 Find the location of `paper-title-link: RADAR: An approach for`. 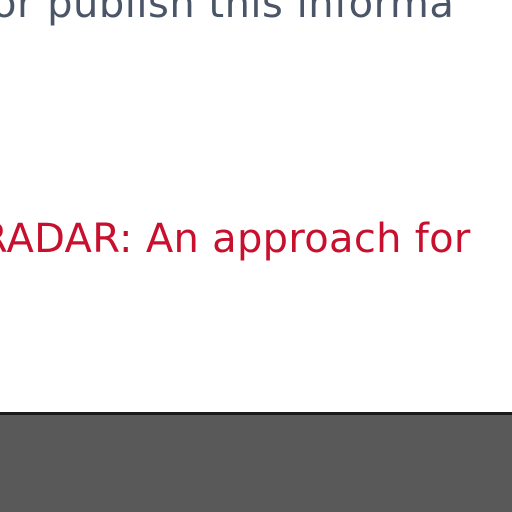

paper-title-link: RADAR: An approach for is located at coordinates (235, 239).